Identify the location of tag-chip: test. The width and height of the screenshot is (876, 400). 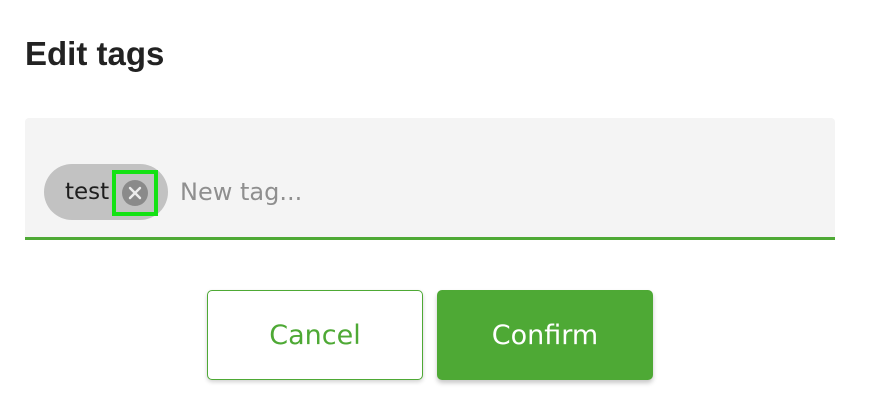
(106, 192).